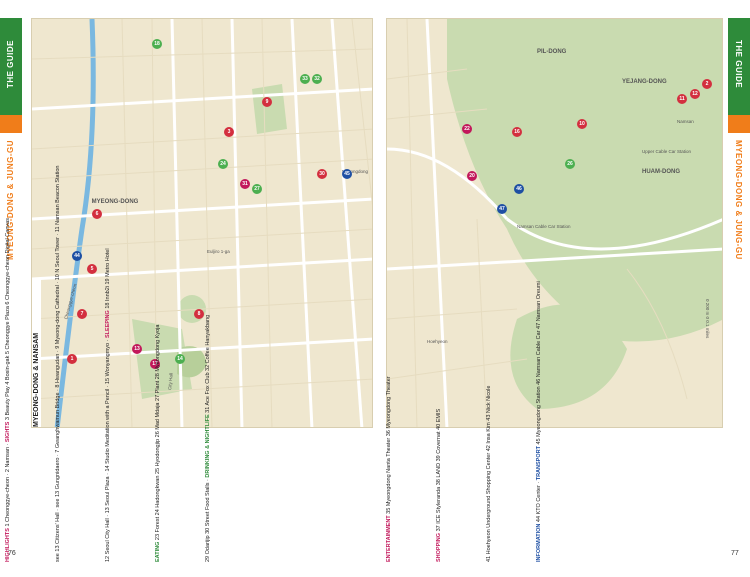 This screenshot has height=577, width=750. What do you see at coordinates (11, 124) in the screenshot?
I see `section-tab` at bounding box center [11, 124].